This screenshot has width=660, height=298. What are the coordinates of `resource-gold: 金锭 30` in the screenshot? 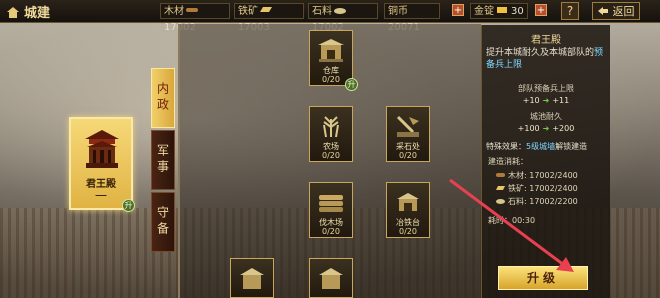 It's located at (499, 11).